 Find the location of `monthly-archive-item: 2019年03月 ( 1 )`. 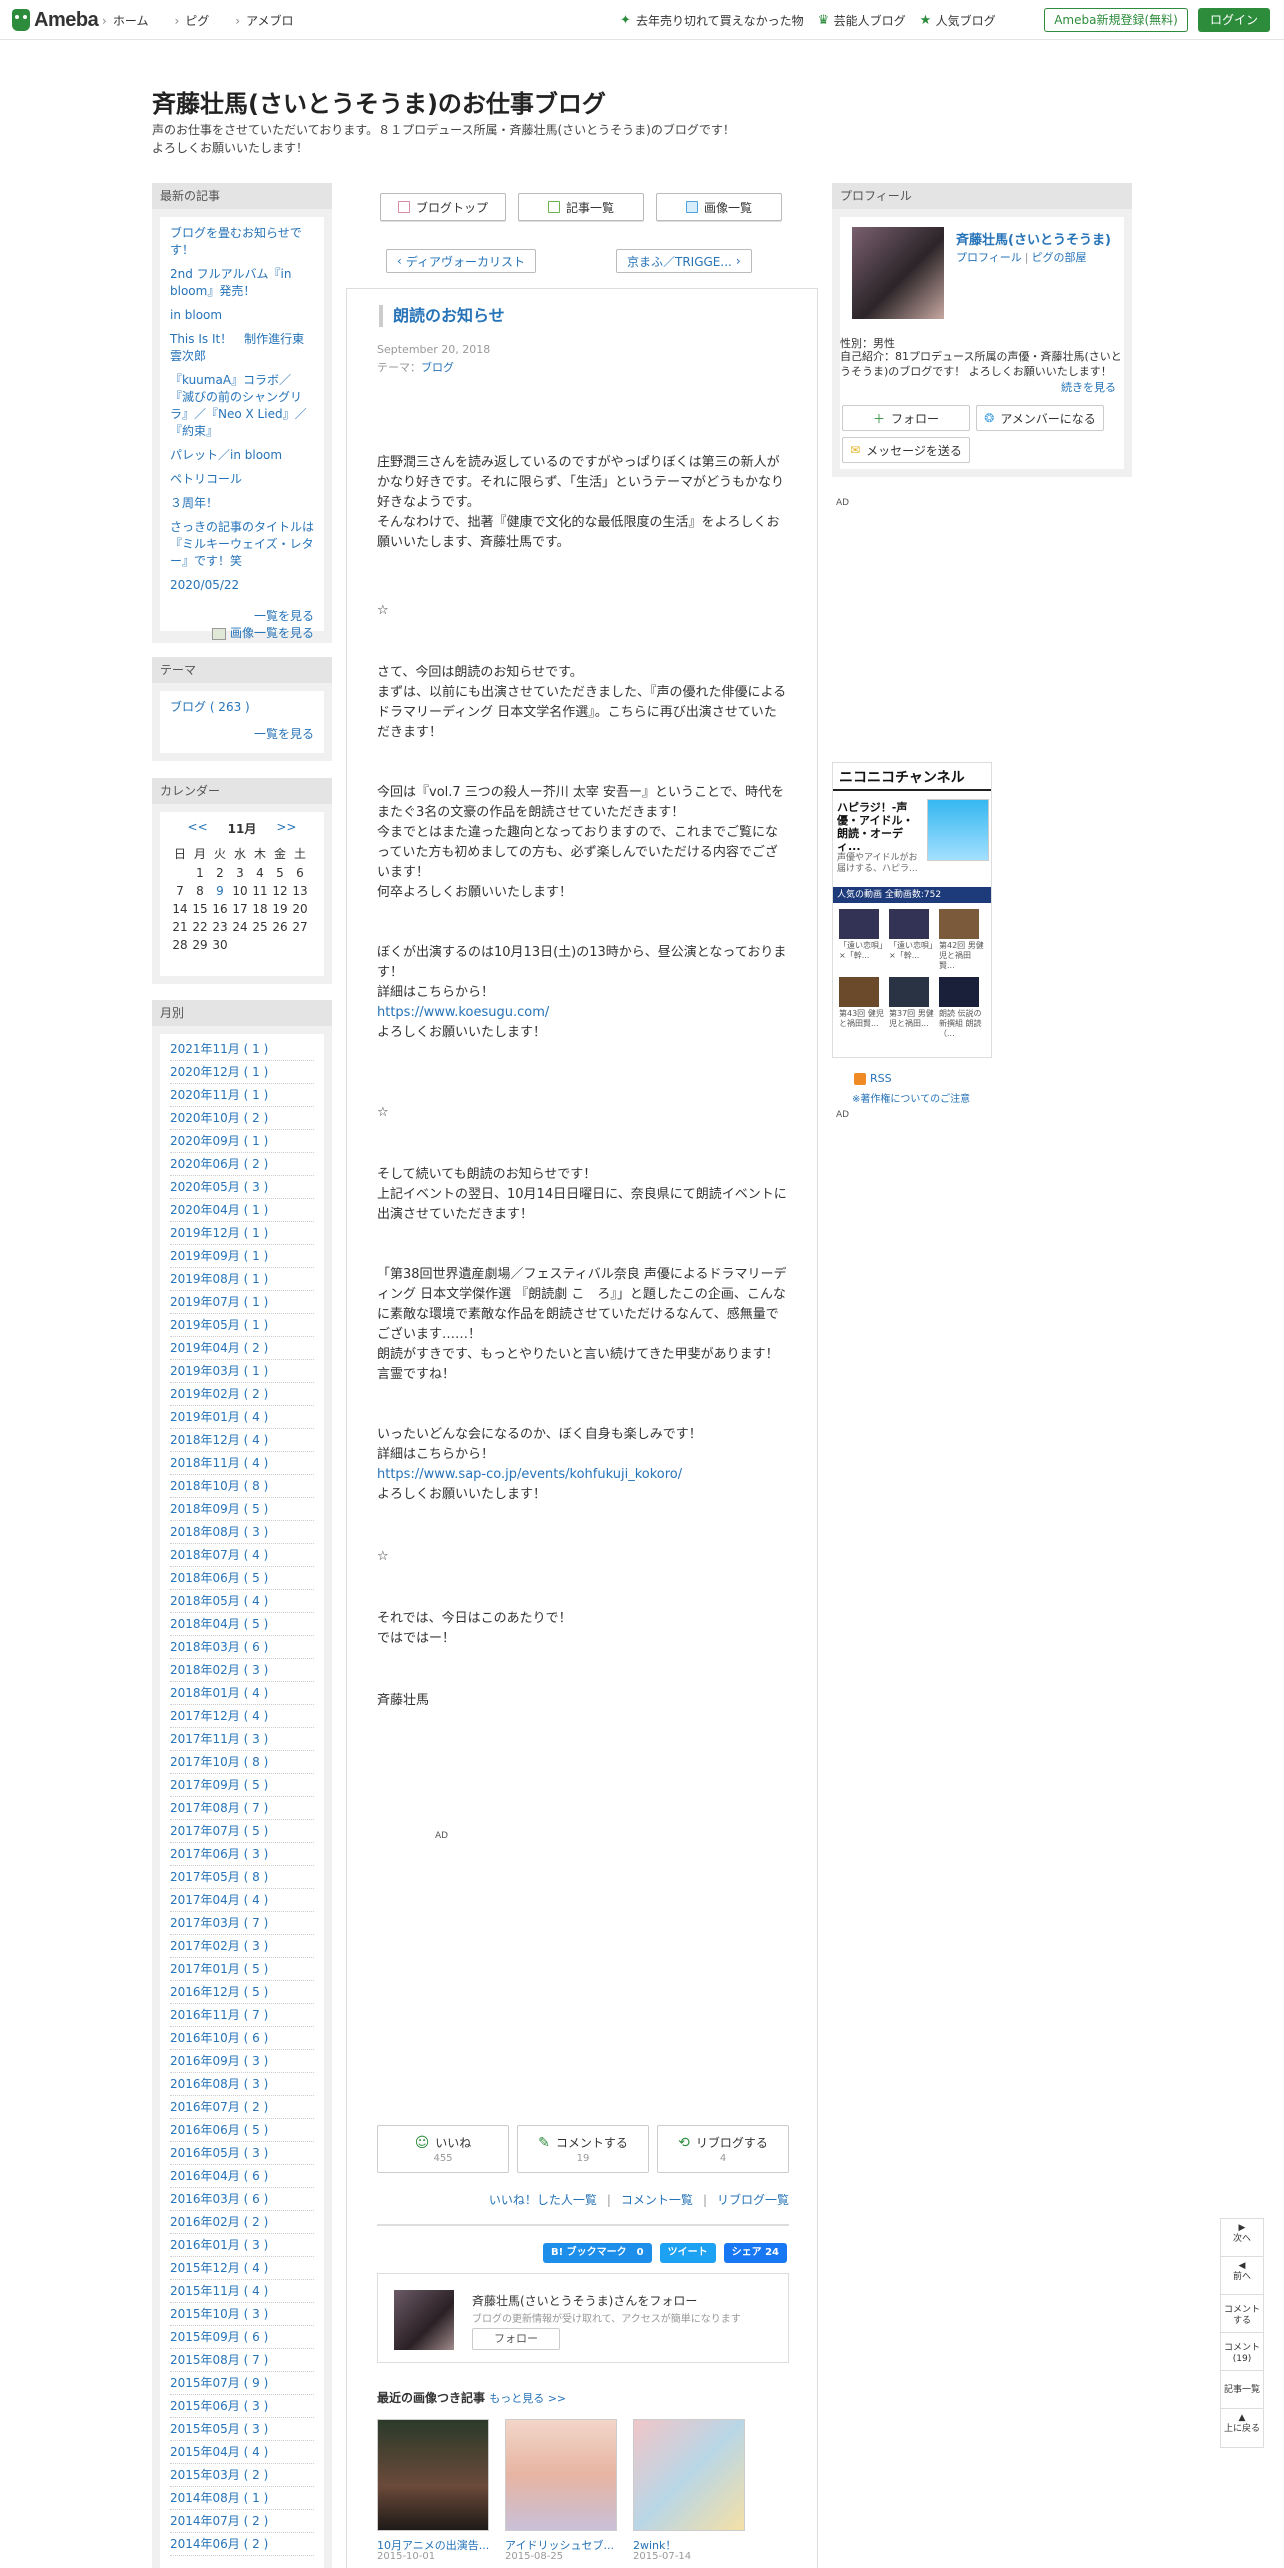

monthly-archive-item: 2019年03月 ( 1 ) is located at coordinates (242, 1371).